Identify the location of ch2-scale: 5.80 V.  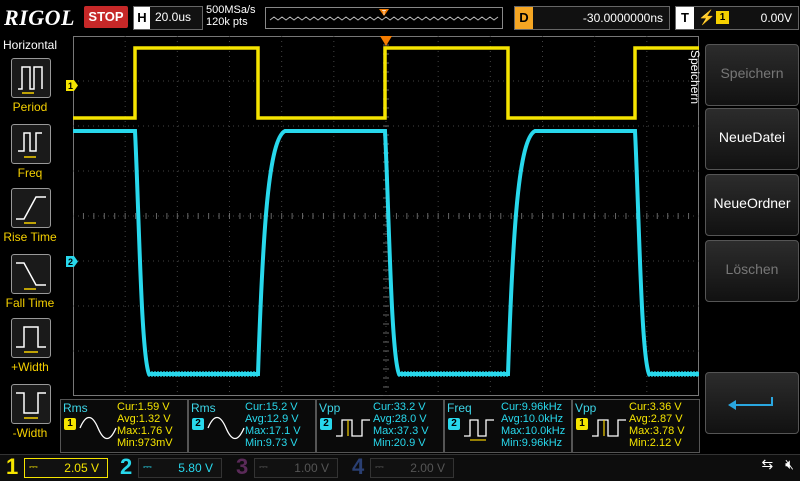
(195, 468).